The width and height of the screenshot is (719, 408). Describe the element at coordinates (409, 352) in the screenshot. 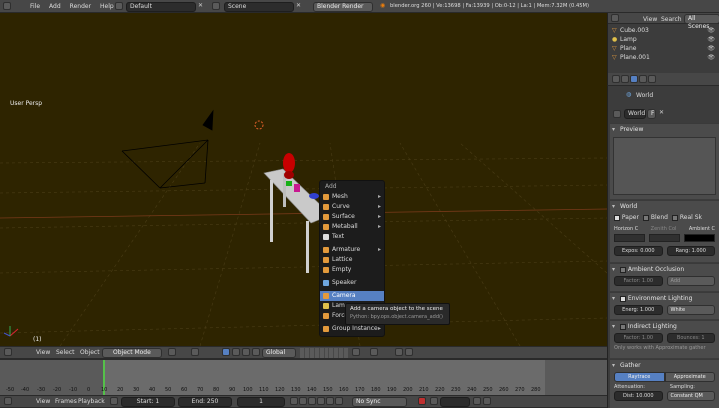

I see `render-anim-icon` at that location.